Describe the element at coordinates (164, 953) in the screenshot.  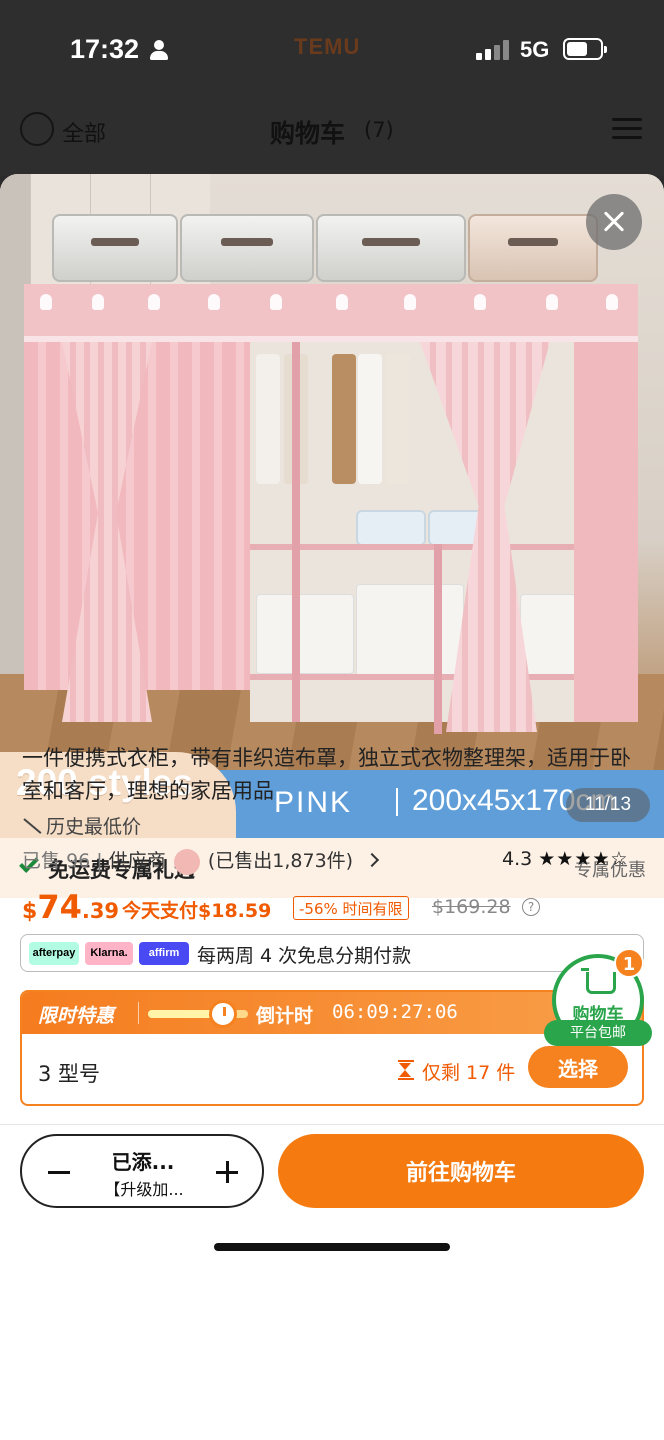
I see `affirm-logo: affirm` at that location.